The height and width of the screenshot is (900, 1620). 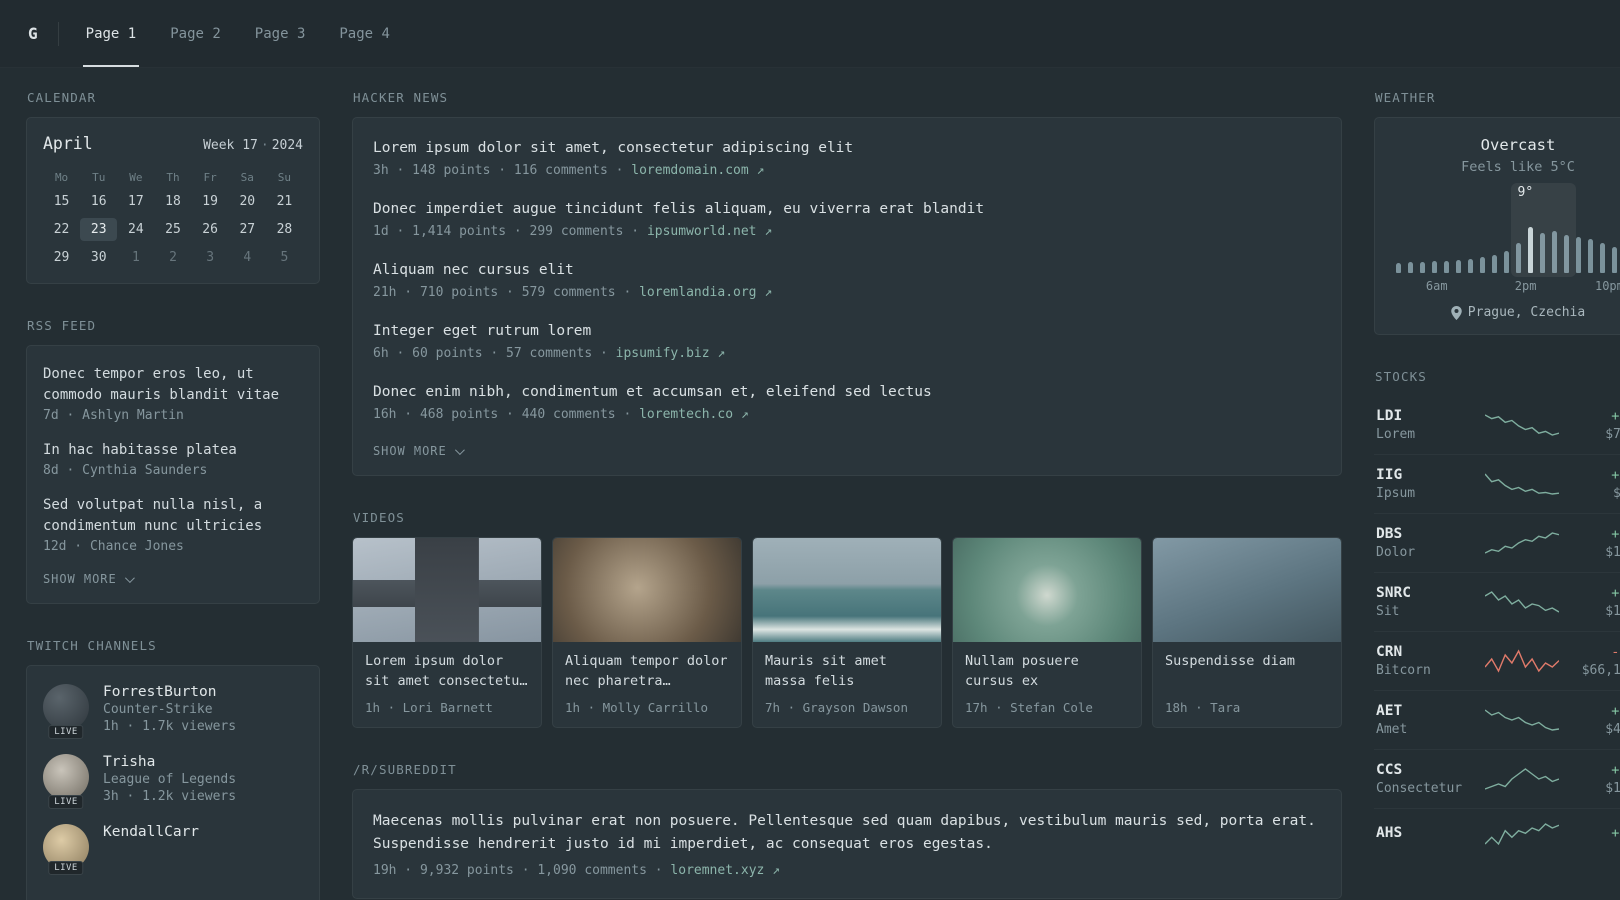 What do you see at coordinates (253, 145) in the screenshot?
I see `calendar-week-year: Week 17 · 2024` at bounding box center [253, 145].